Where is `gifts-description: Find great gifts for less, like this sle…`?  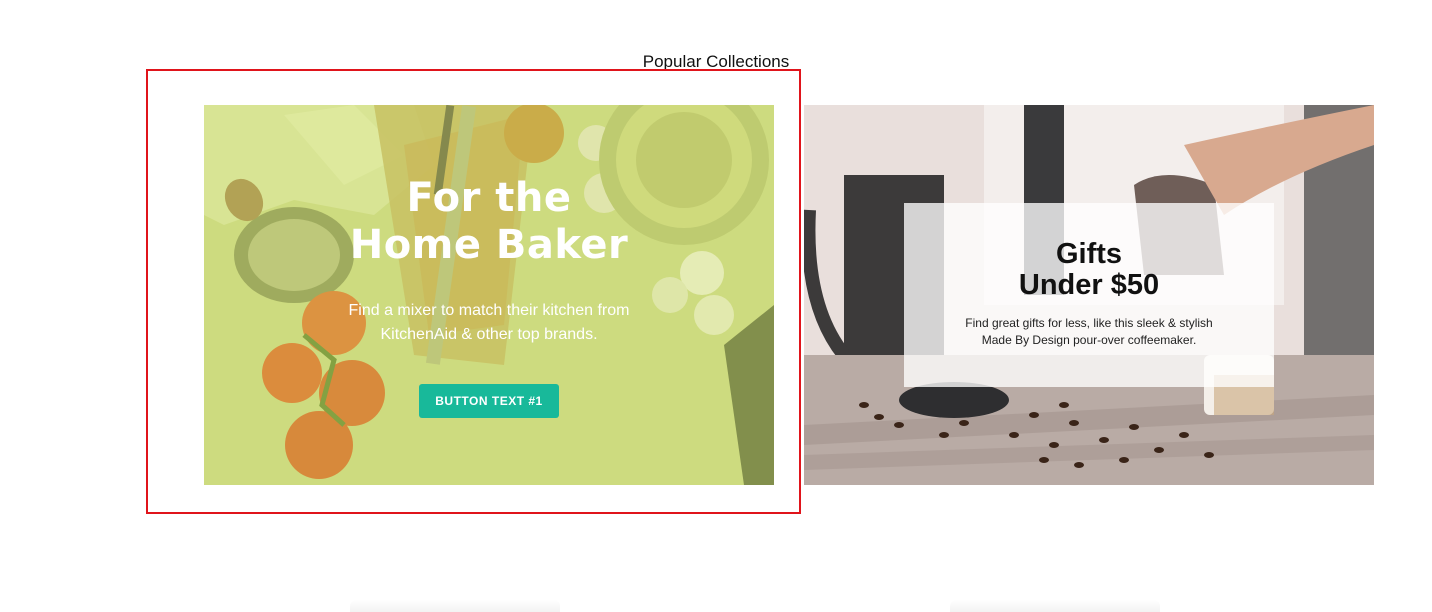
gifts-description: Find great gifts for less, like this sle… is located at coordinates (1089, 331).